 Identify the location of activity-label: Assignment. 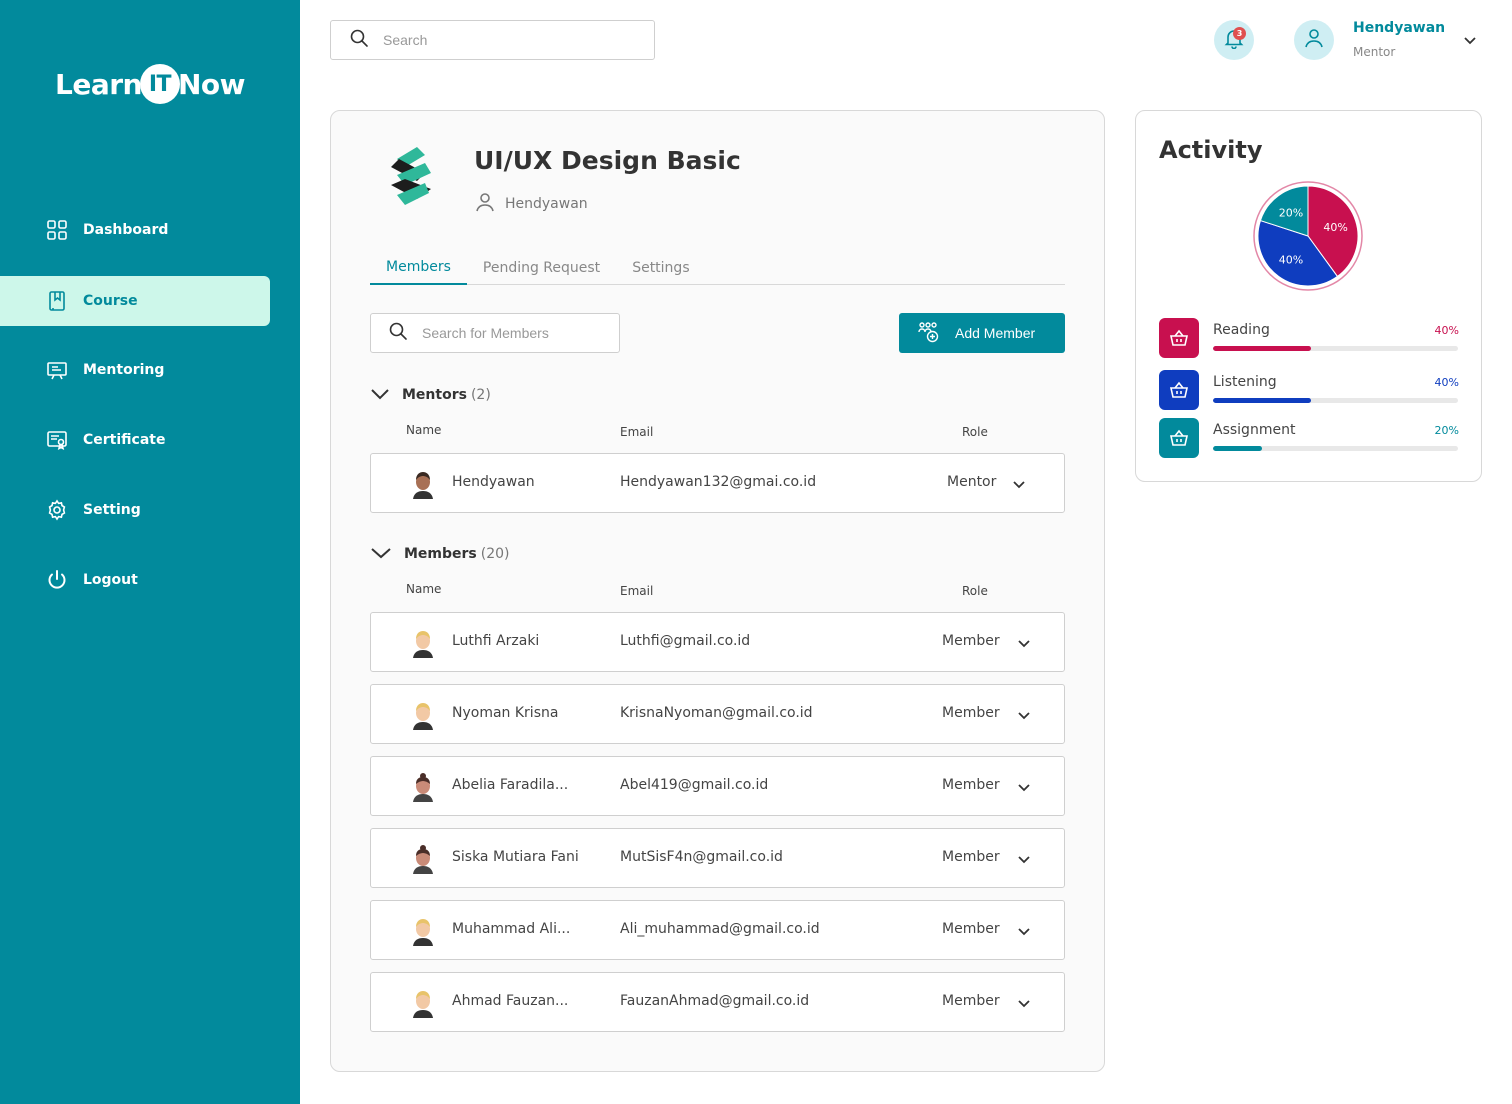
(1254, 430).